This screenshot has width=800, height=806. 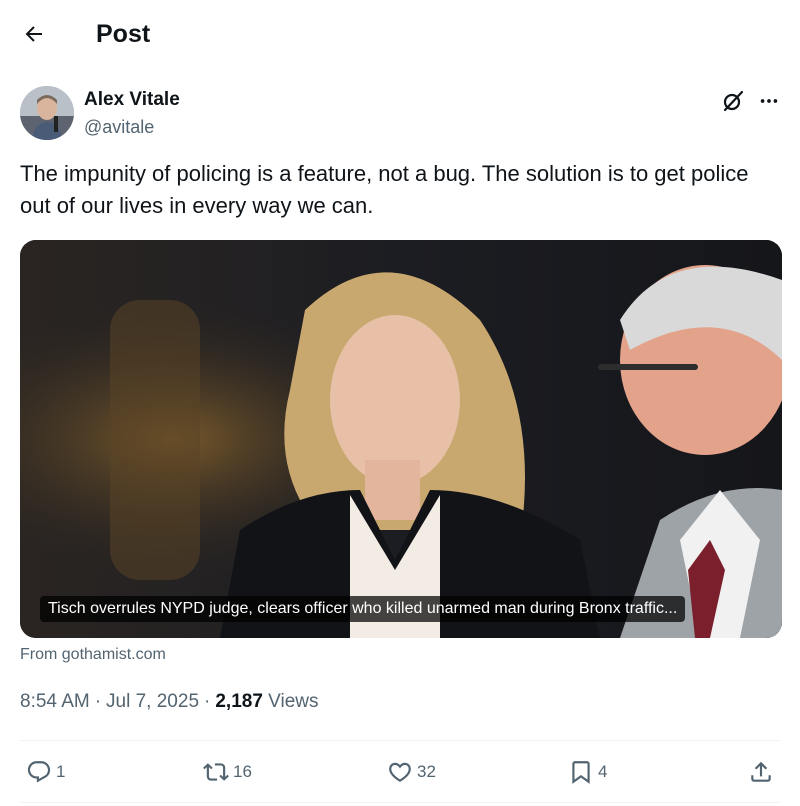 I want to click on arrow-left-icon, so click(x=33, y=34).